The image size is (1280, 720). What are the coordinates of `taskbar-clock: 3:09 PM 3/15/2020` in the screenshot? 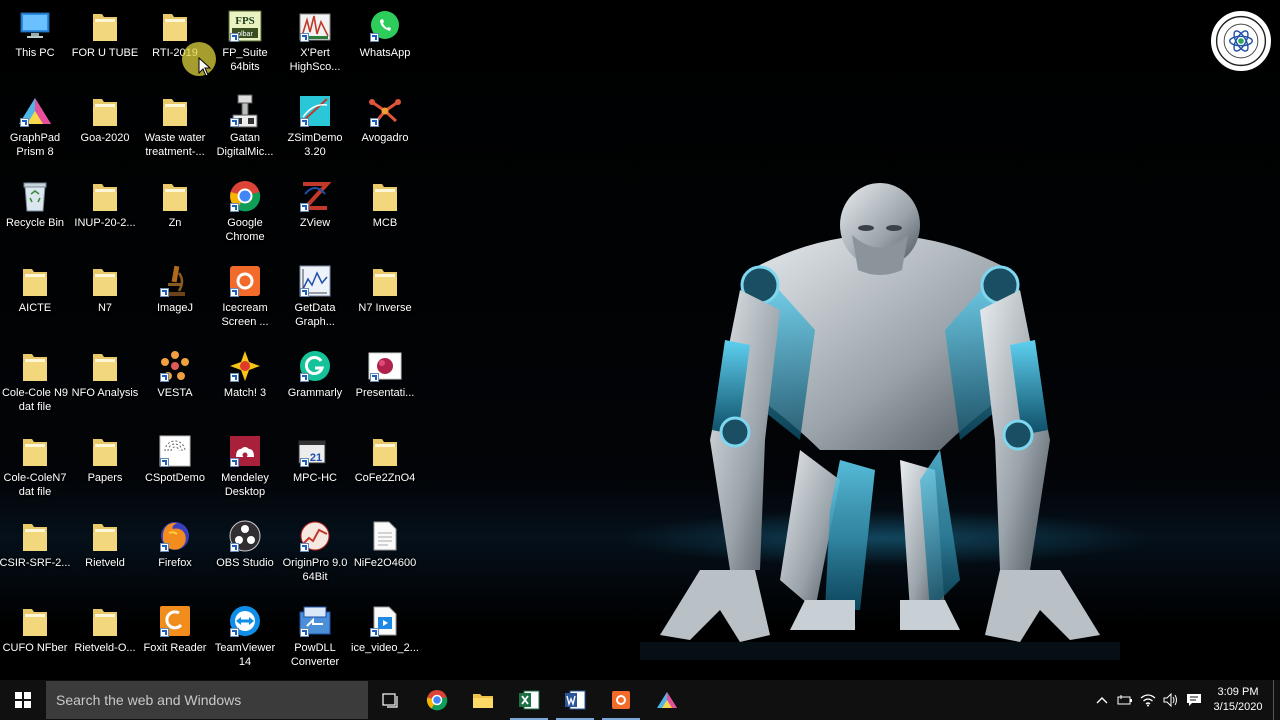 It's located at (1238, 700).